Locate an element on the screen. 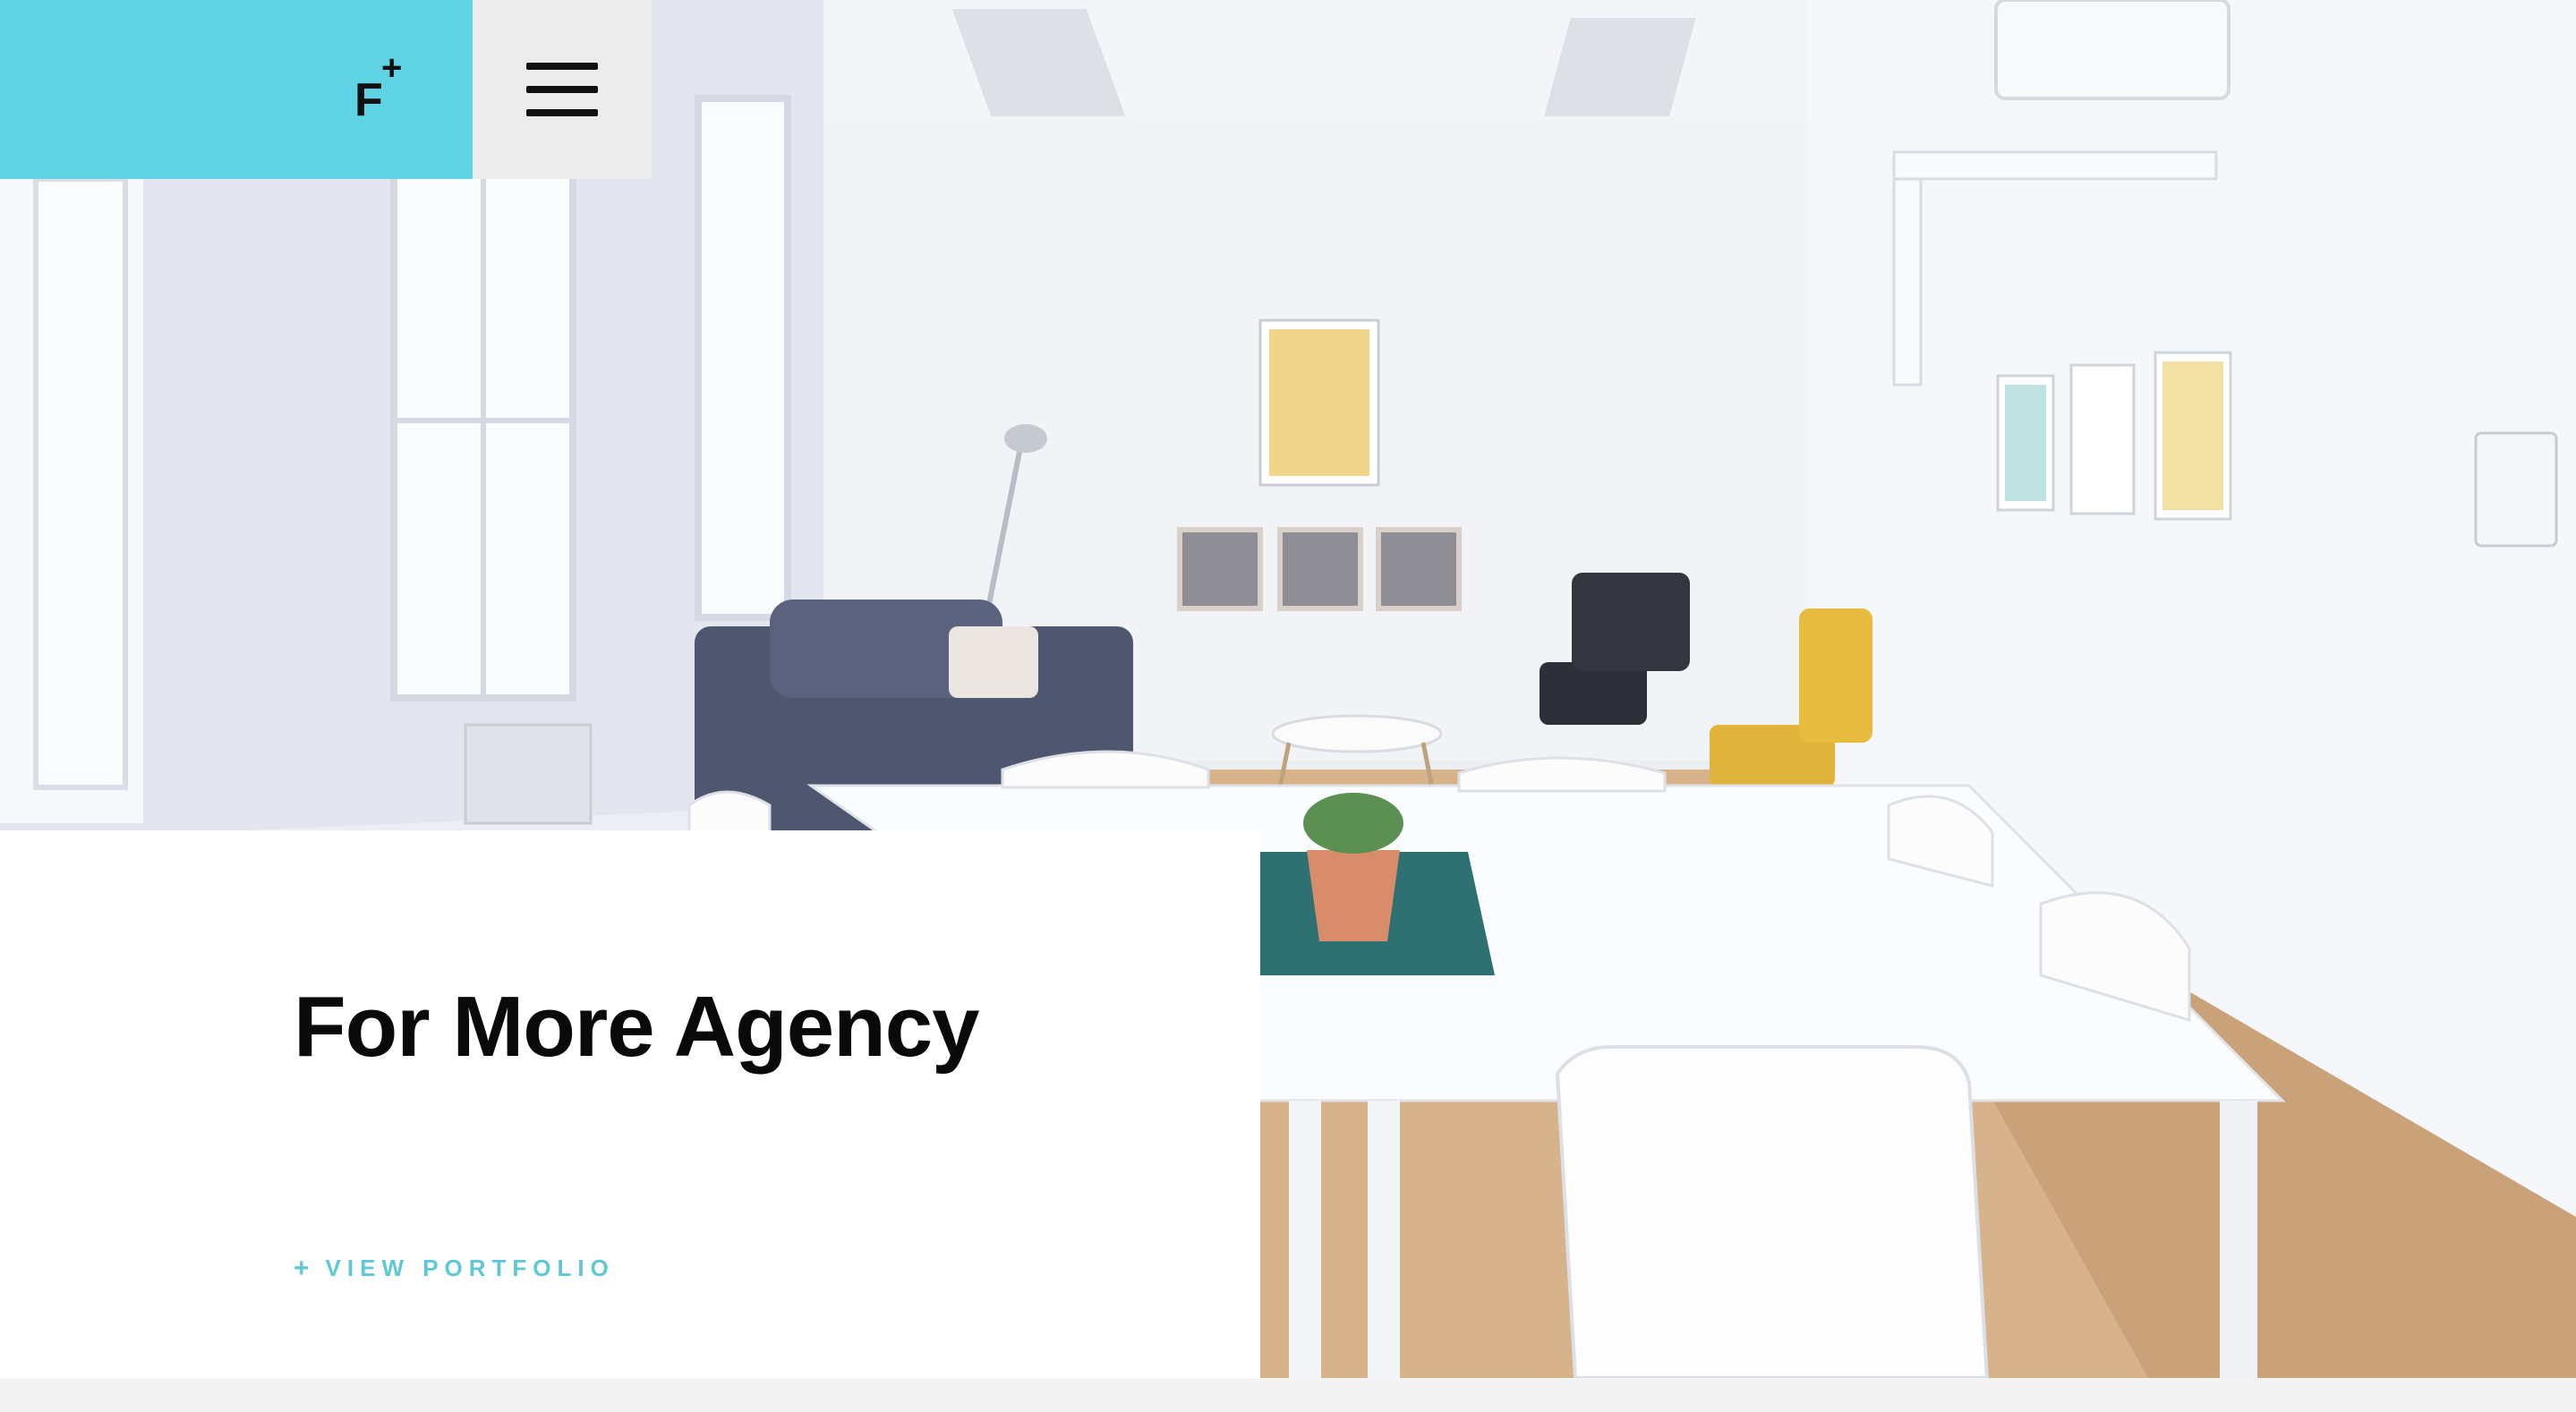 The height and width of the screenshot is (1412, 2576). logo: F + is located at coordinates (381, 88).